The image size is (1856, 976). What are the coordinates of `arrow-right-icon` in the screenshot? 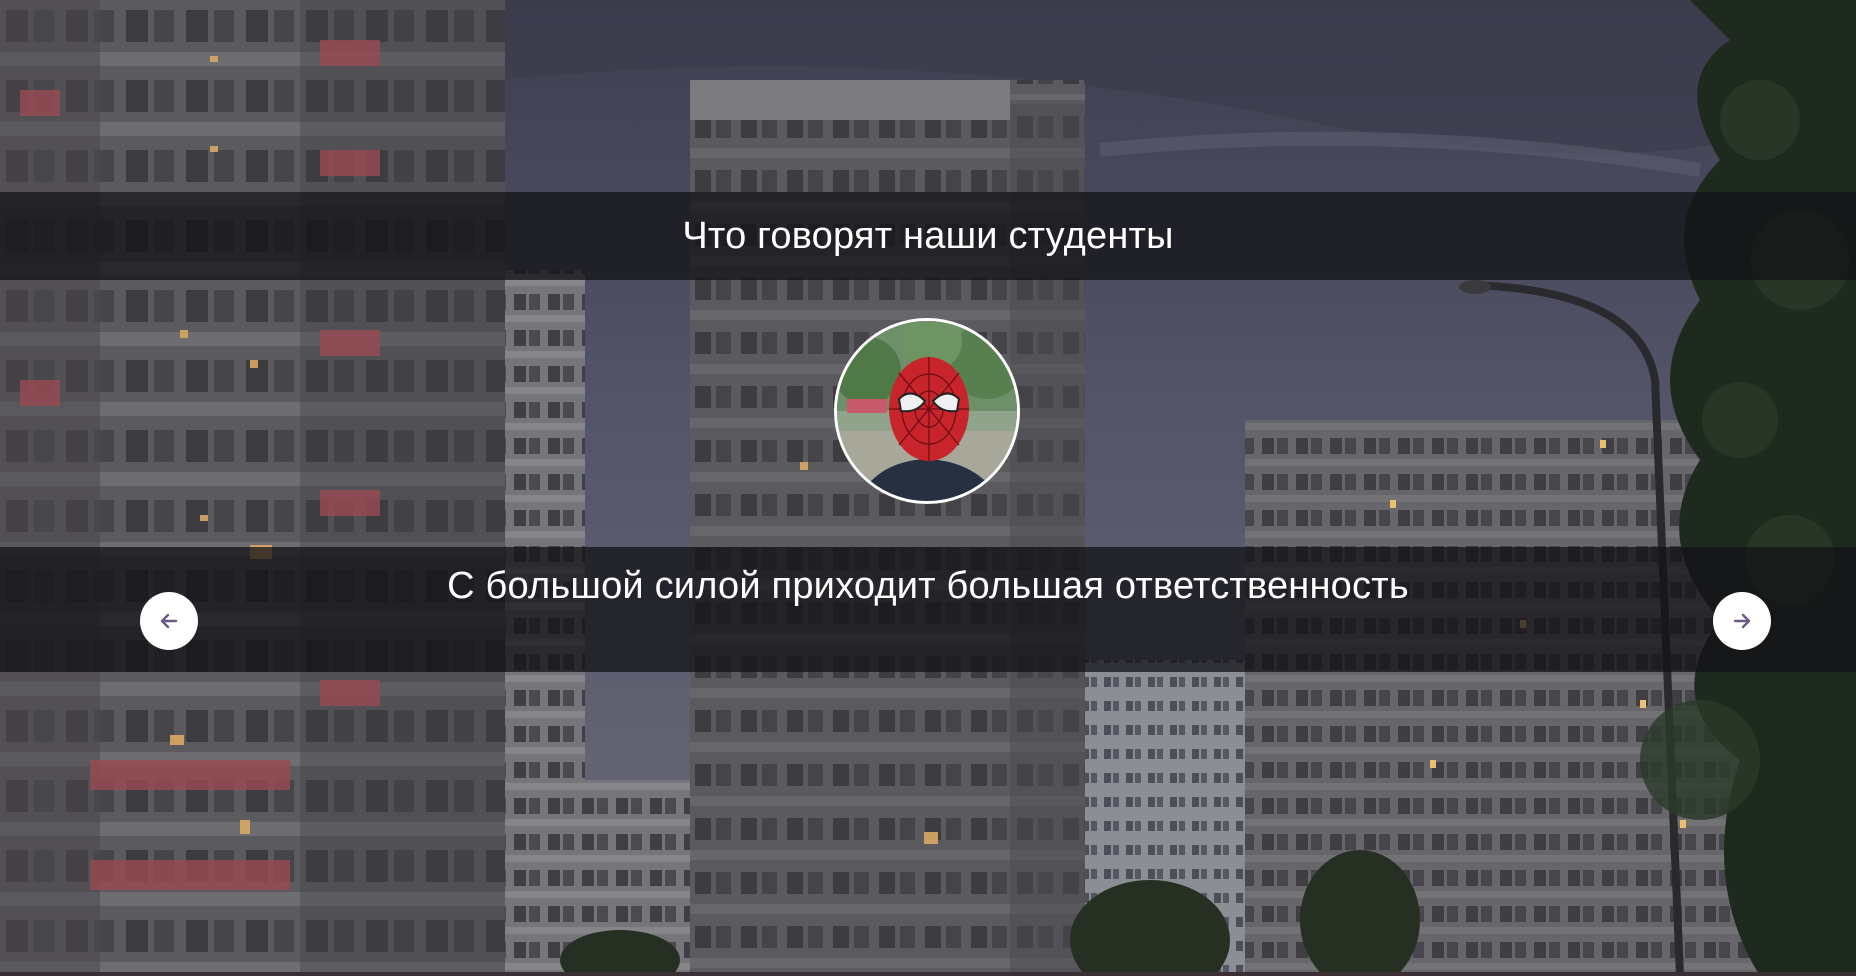 It's located at (1742, 621).